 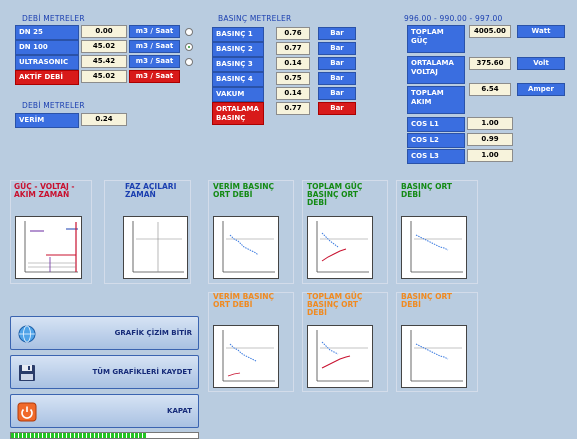 I want to click on save-all-charts-label: TÜM GRAFİKLERİ KAYDET, so click(x=142, y=372).